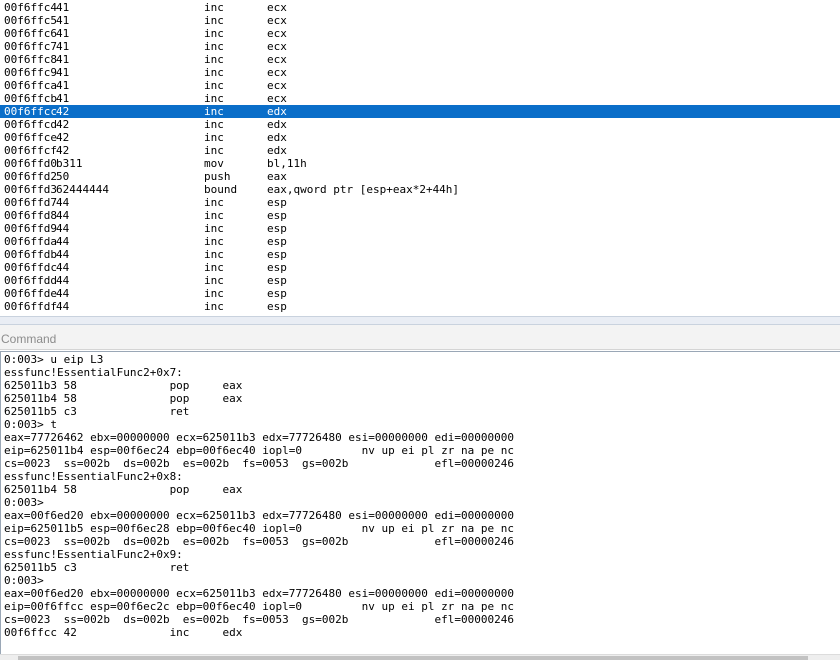 Image resolution: width=840 pixels, height=660 pixels. What do you see at coordinates (420, 254) in the screenshot?
I see `disassembly-row: 00f6ffdb 44 inc esp` at bounding box center [420, 254].